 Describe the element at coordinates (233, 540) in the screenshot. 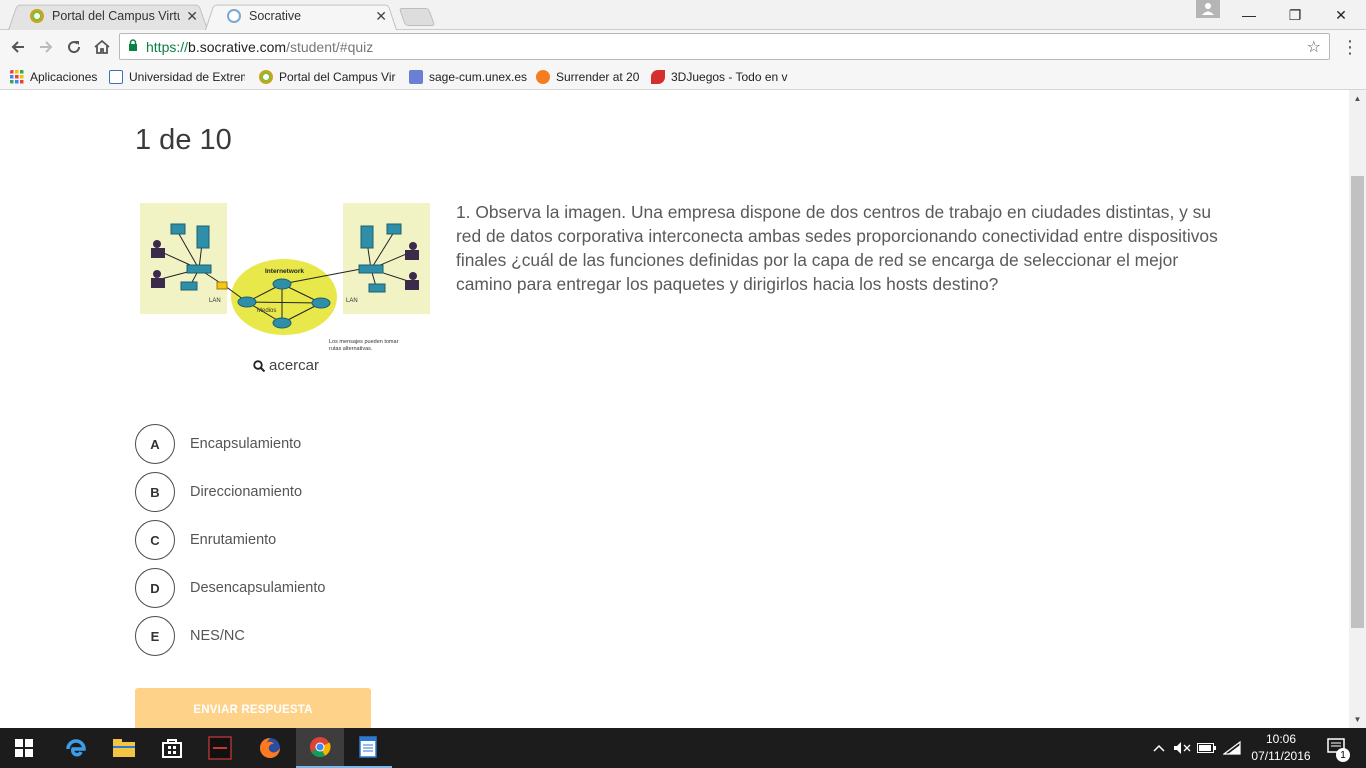

I see `answer-text: Enrutamiento` at that location.